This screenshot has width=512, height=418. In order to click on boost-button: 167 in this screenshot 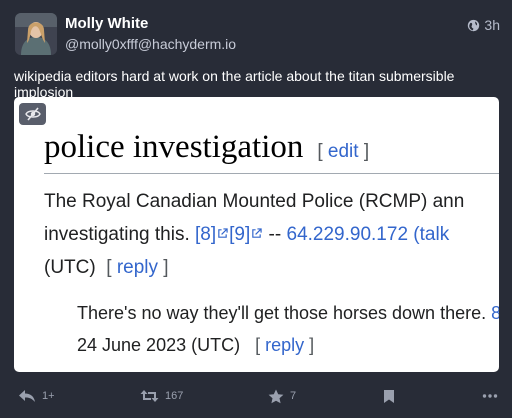, I will do `click(161, 396)`.